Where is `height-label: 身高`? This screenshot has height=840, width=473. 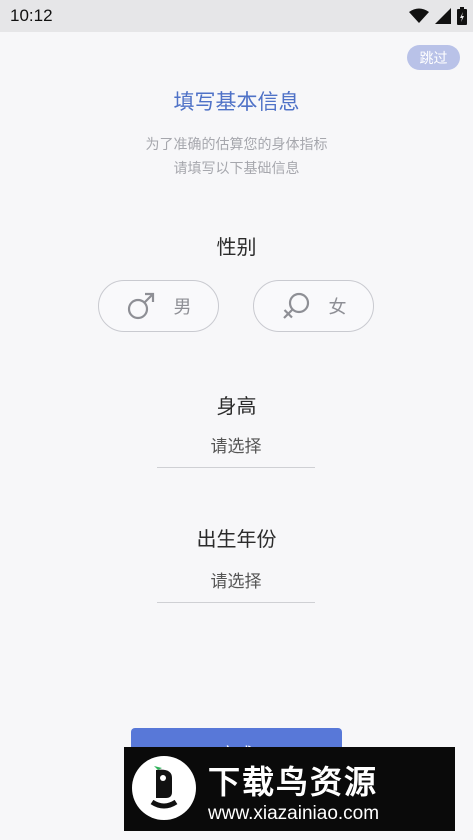 height-label: 身高 is located at coordinates (236, 406).